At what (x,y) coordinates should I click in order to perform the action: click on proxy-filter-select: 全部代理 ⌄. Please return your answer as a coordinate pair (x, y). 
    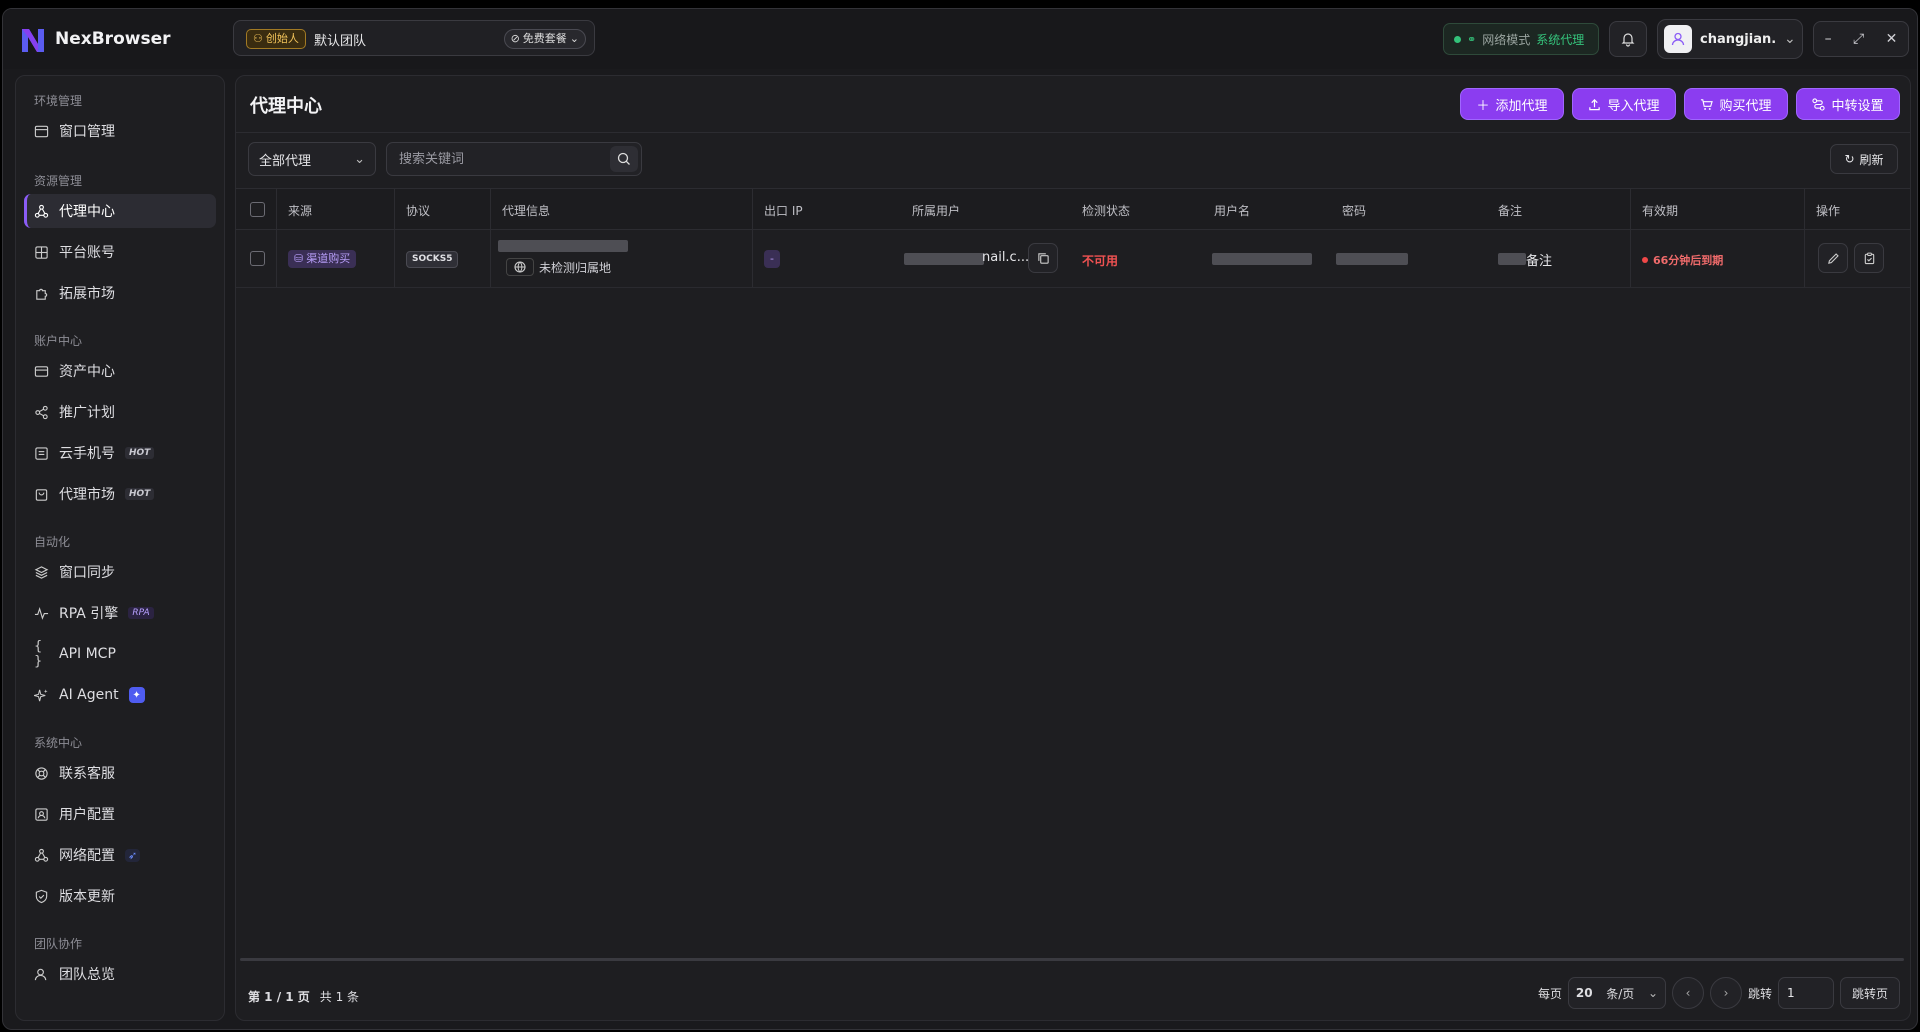
    Looking at the image, I should click on (312, 159).